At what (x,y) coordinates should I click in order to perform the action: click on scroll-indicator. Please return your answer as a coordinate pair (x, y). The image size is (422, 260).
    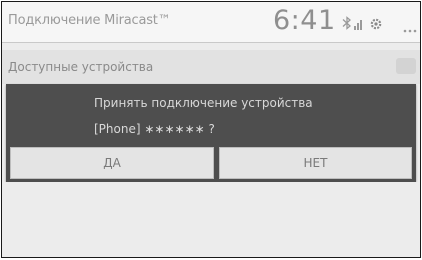
    Looking at the image, I should click on (406, 66).